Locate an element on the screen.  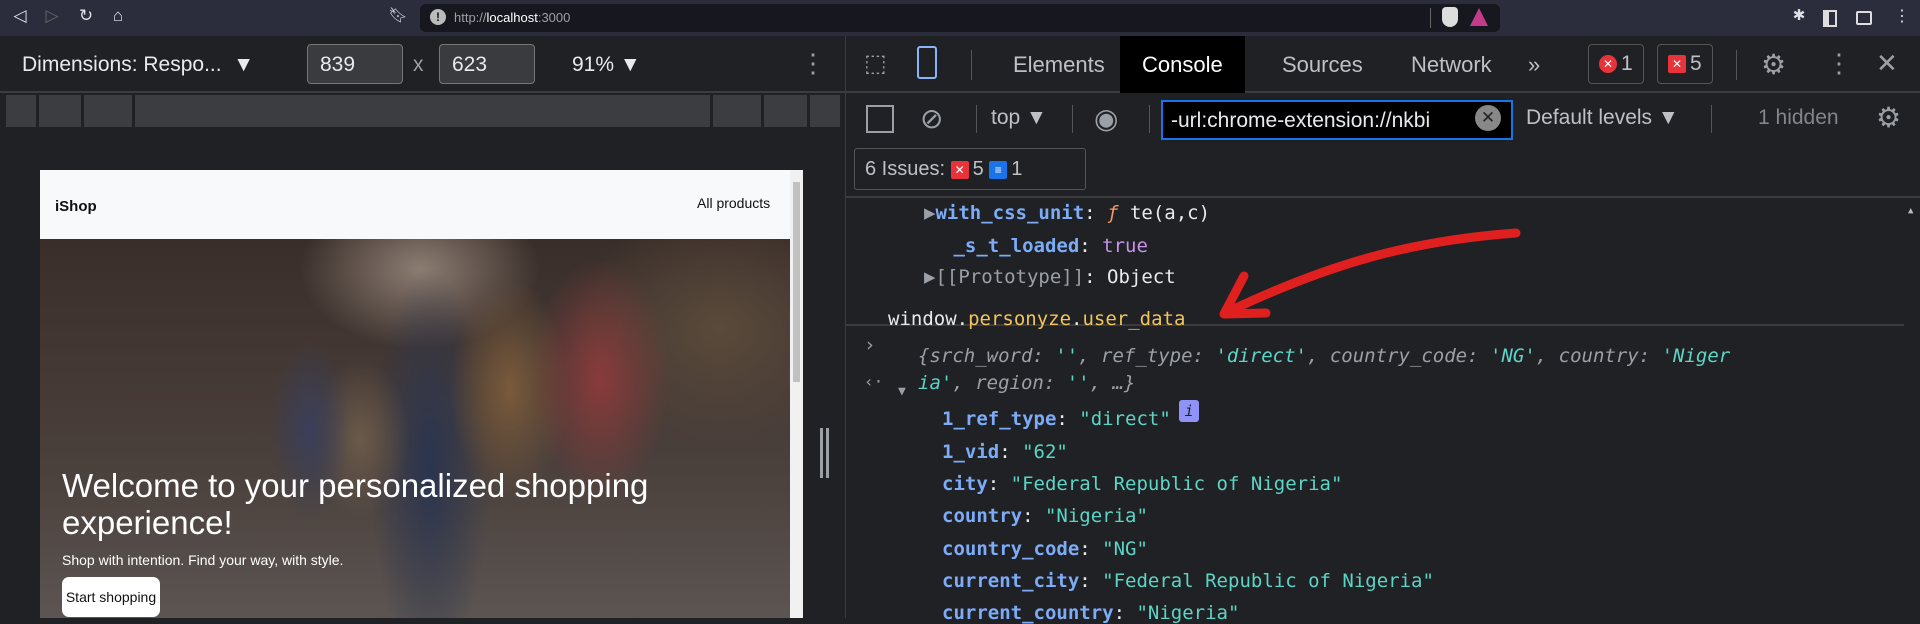
brave-shields-icon is located at coordinates (1450, 17).